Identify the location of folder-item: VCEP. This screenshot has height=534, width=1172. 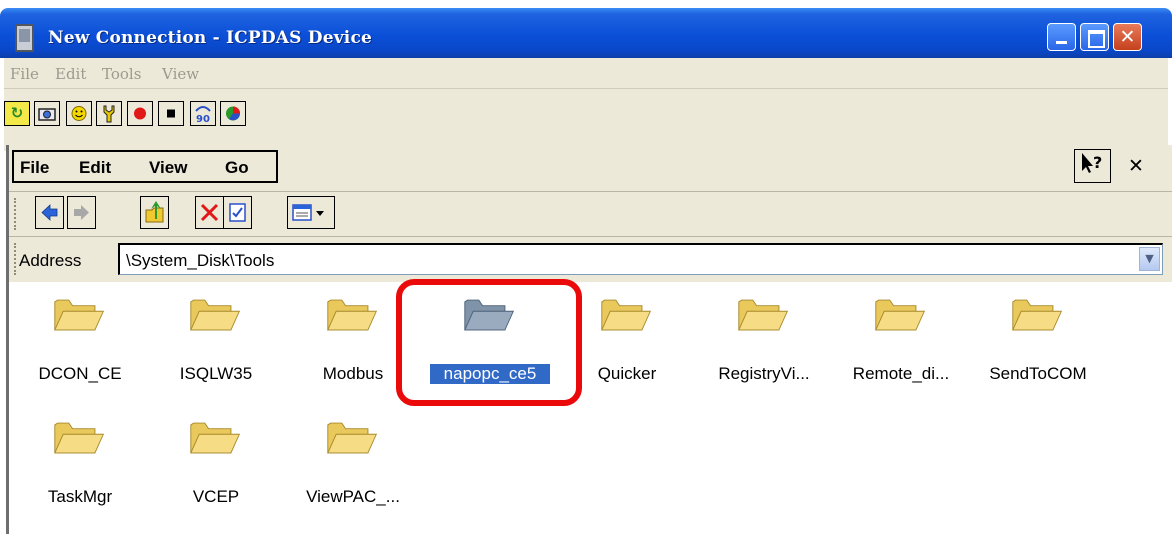
(216, 464).